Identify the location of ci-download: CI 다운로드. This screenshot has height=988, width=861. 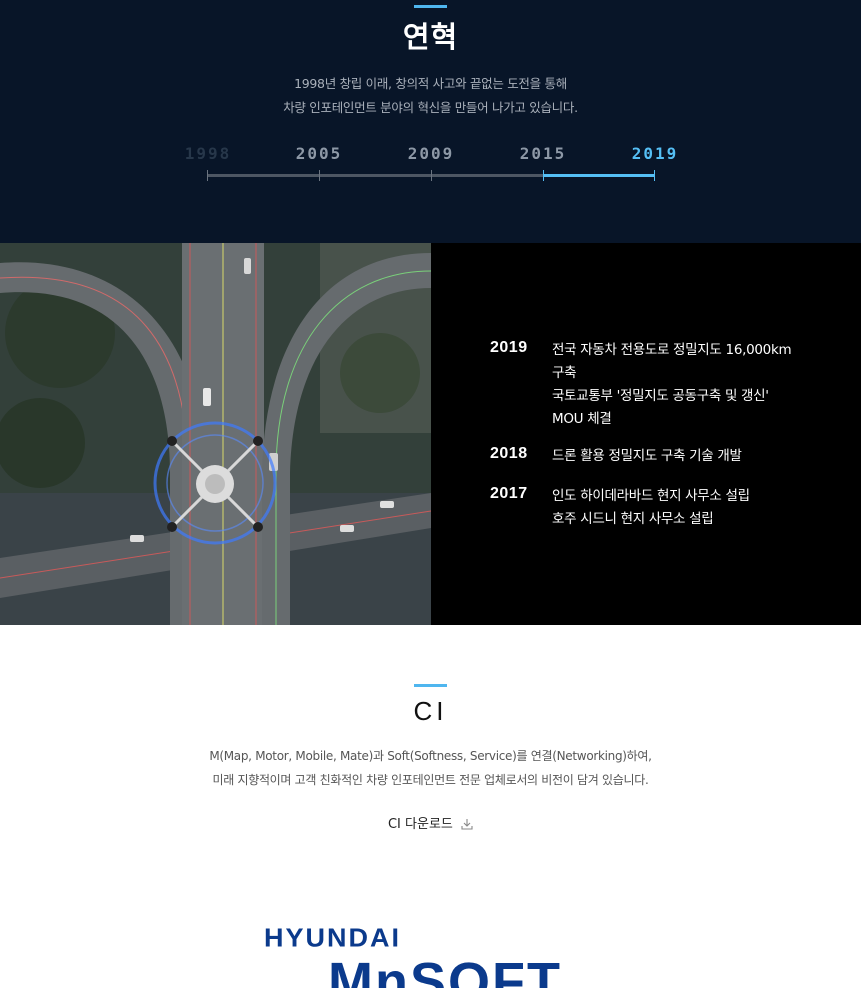
(430, 823).